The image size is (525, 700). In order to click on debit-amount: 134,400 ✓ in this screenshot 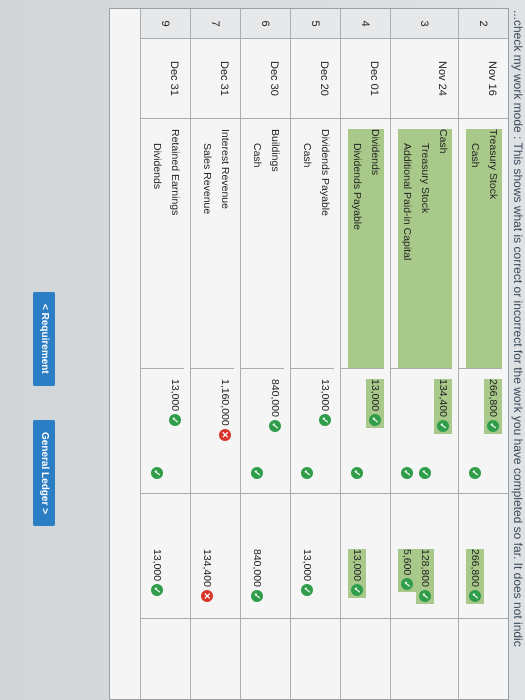, I will do `click(443, 406)`.